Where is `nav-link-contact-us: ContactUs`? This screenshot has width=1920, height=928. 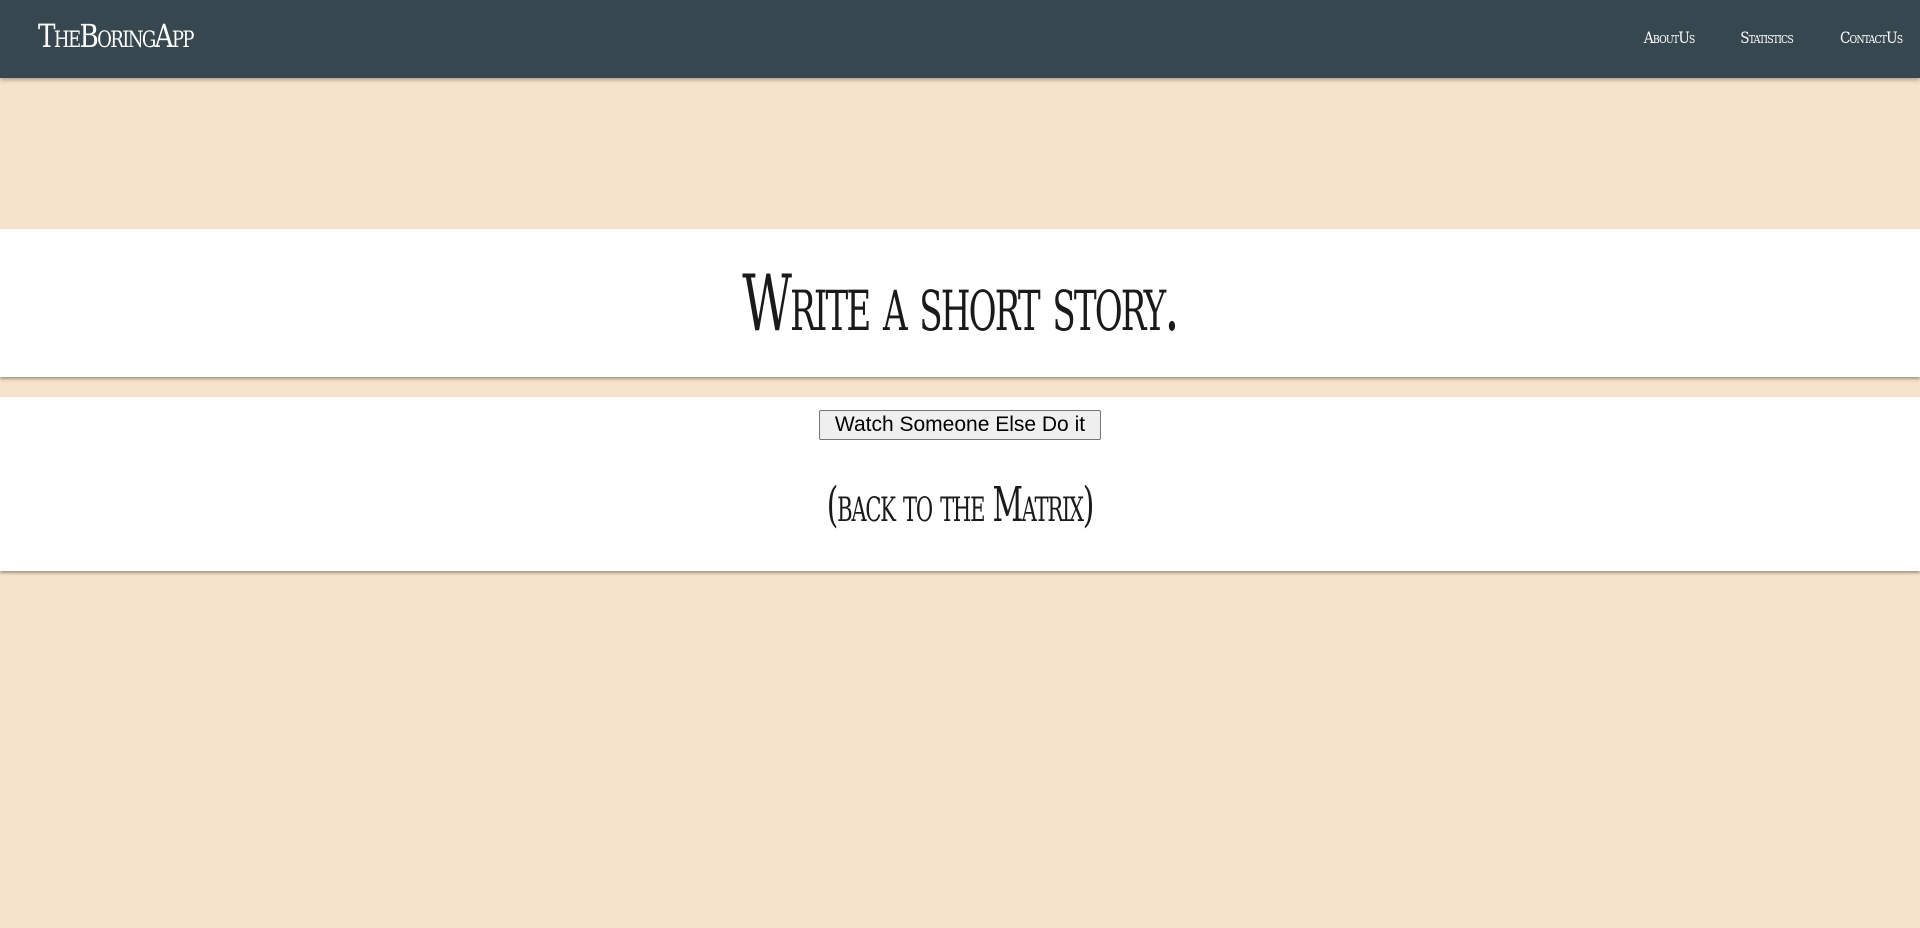
nav-link-contact-us: ContactUs is located at coordinates (1871, 37).